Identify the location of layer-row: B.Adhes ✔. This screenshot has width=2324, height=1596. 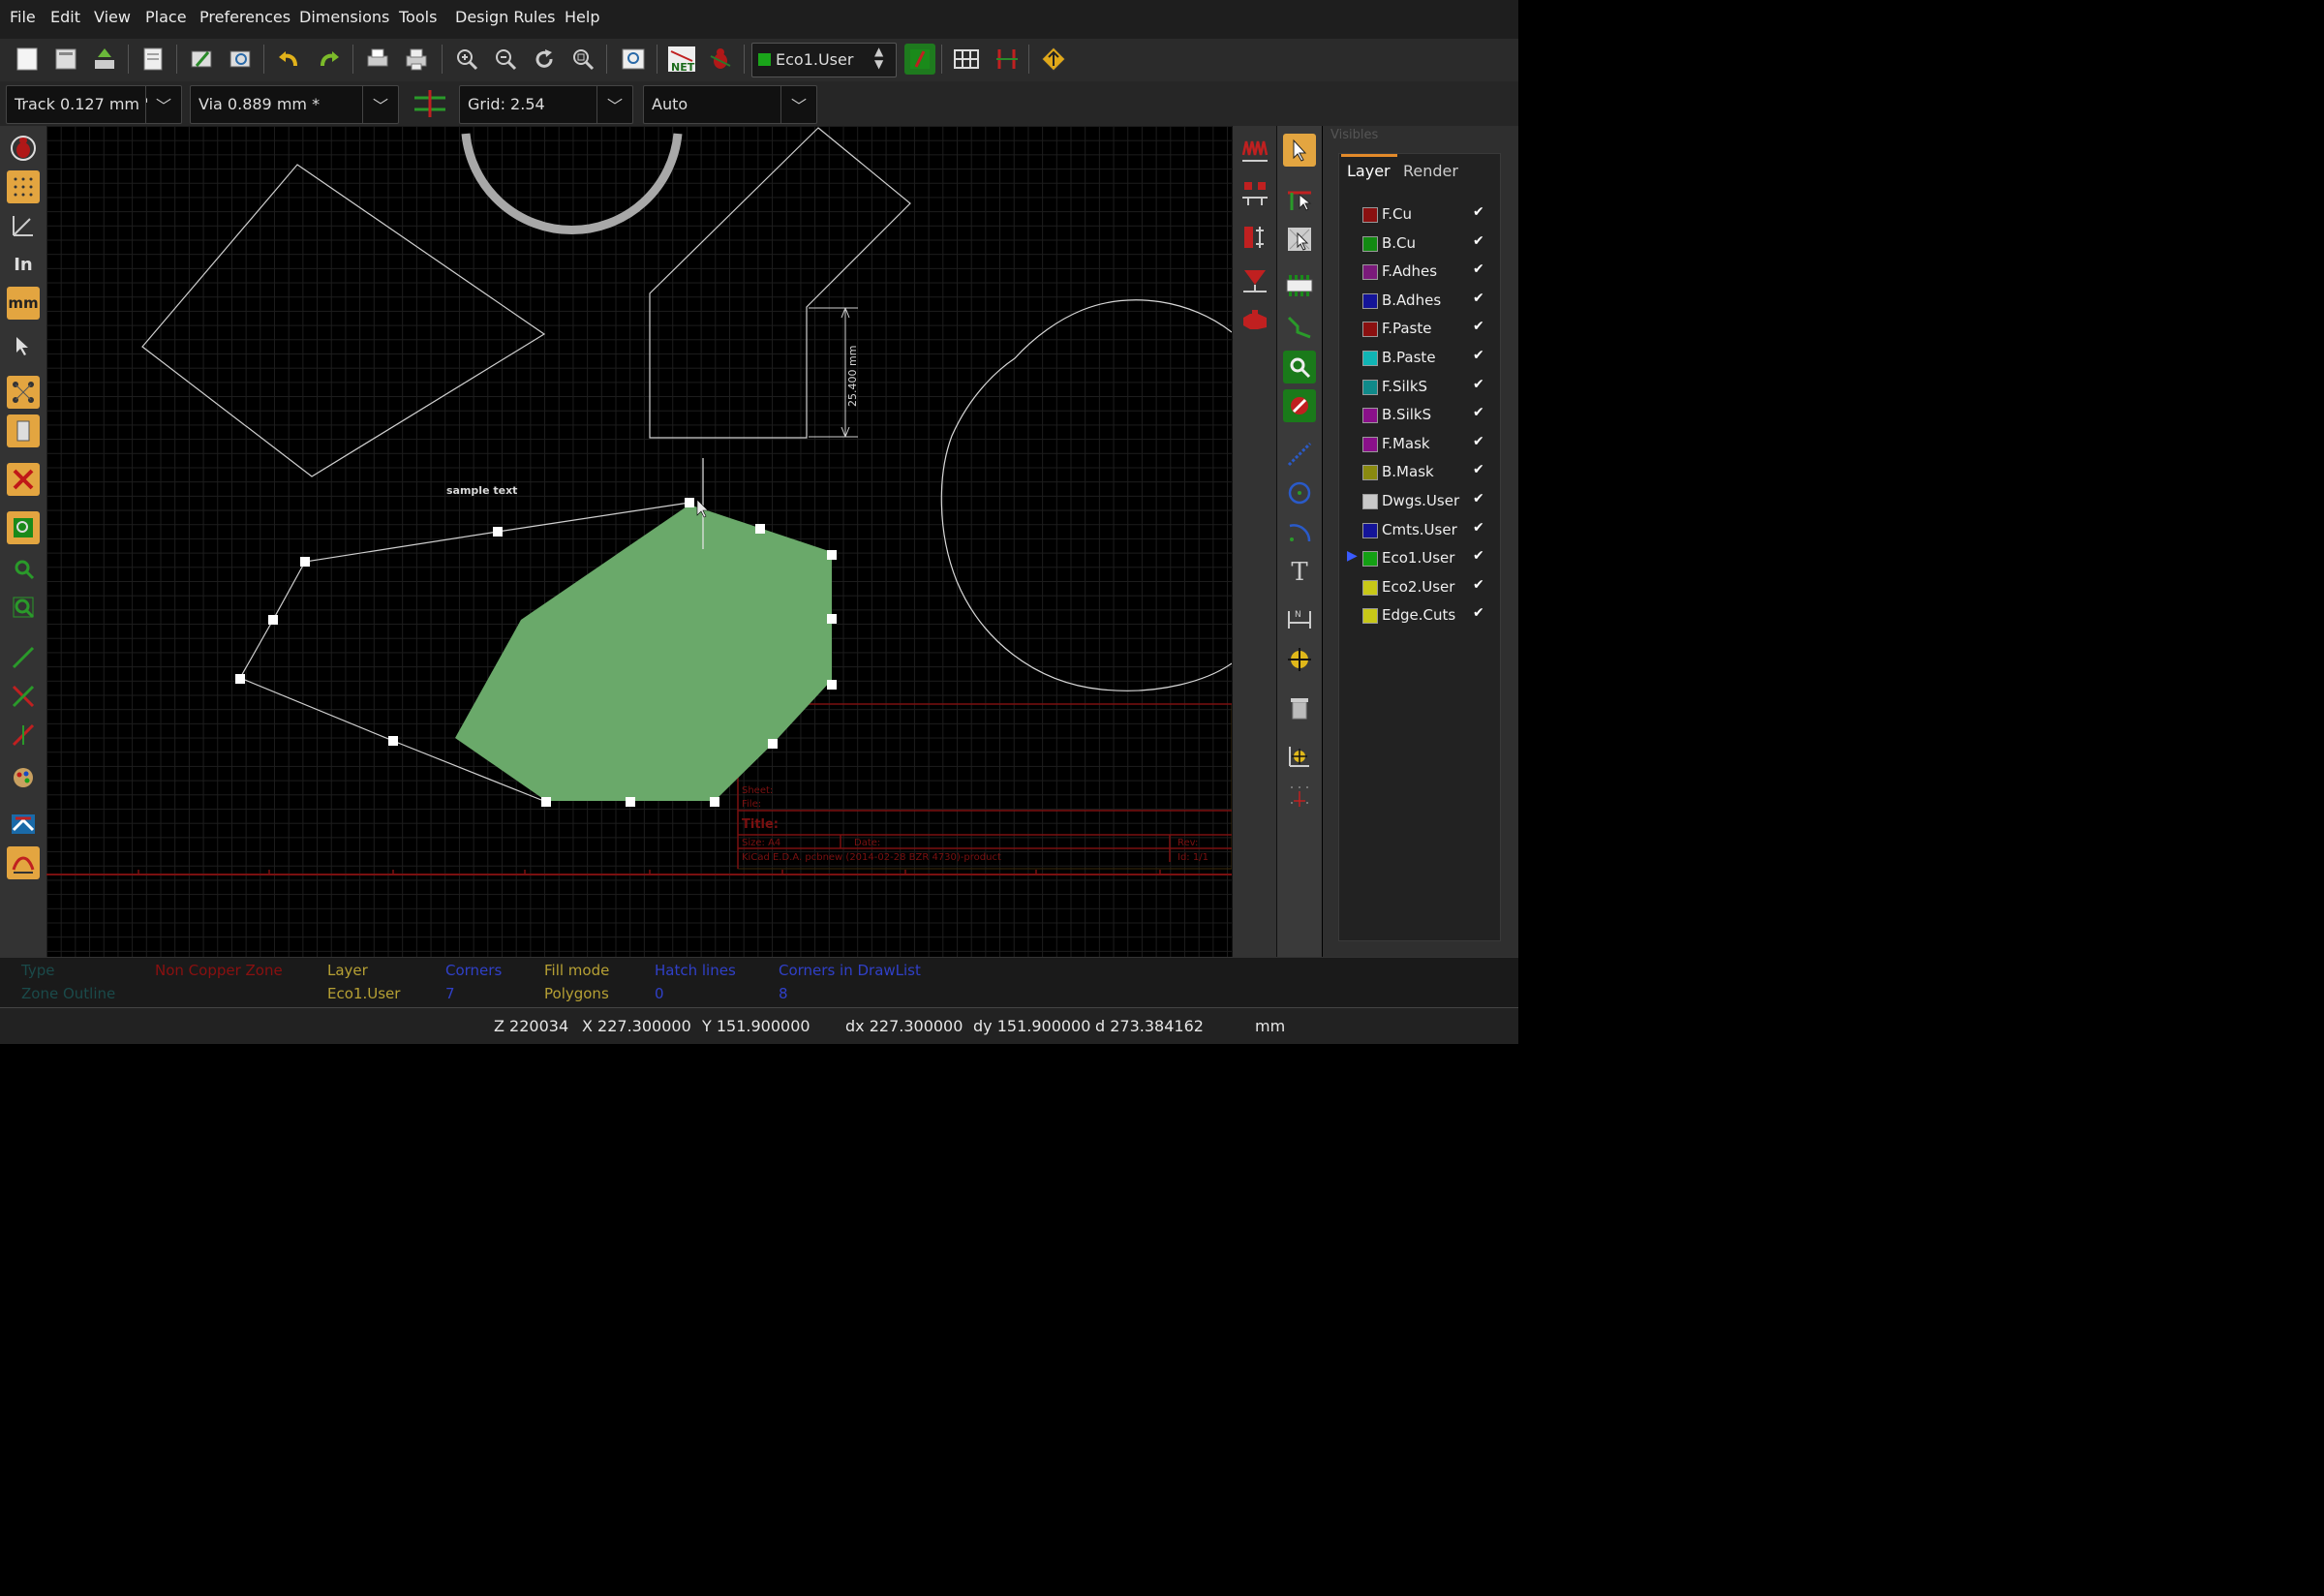
(1418, 300).